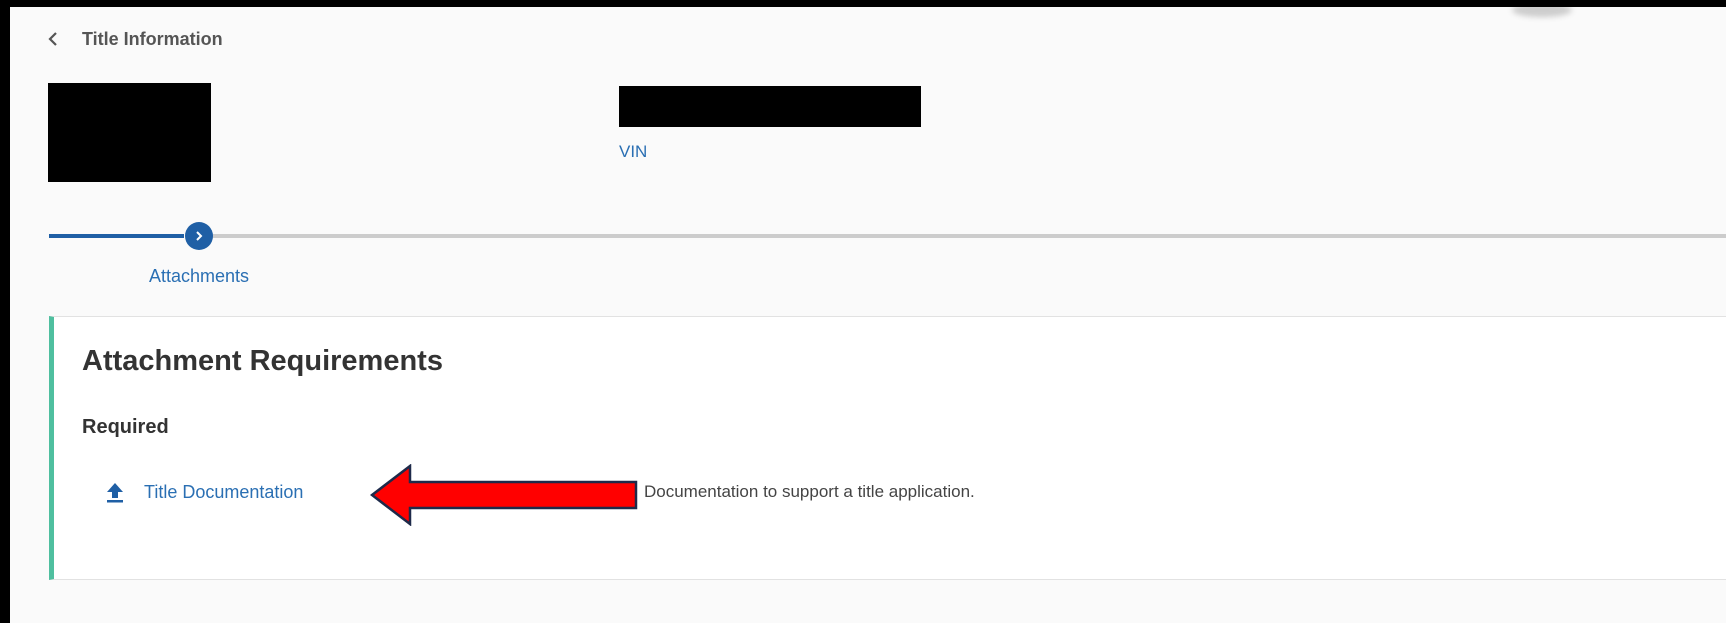  I want to click on card-title: Attachment Requirements, so click(262, 361).